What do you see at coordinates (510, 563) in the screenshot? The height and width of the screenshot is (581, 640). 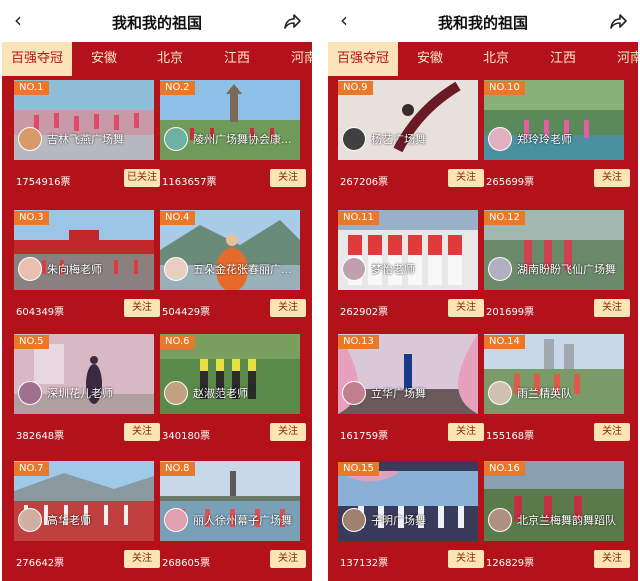 I see `vote-count: 126829票` at bounding box center [510, 563].